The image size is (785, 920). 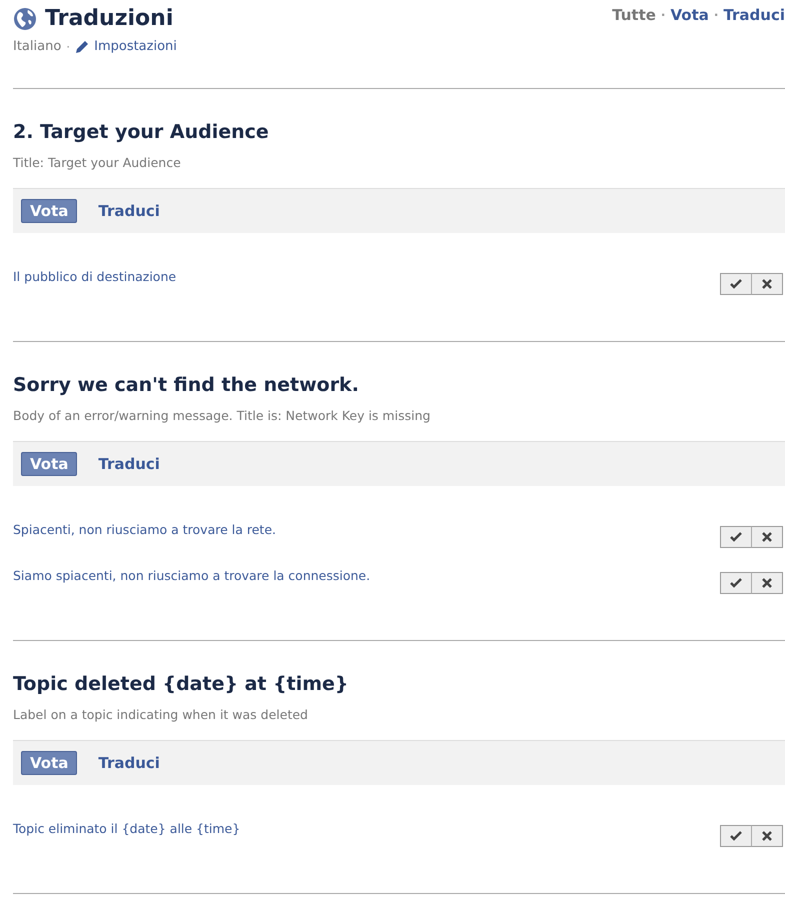 What do you see at coordinates (126, 828) in the screenshot?
I see `translation-text: Topic eliminato il {date} alle {time}` at bounding box center [126, 828].